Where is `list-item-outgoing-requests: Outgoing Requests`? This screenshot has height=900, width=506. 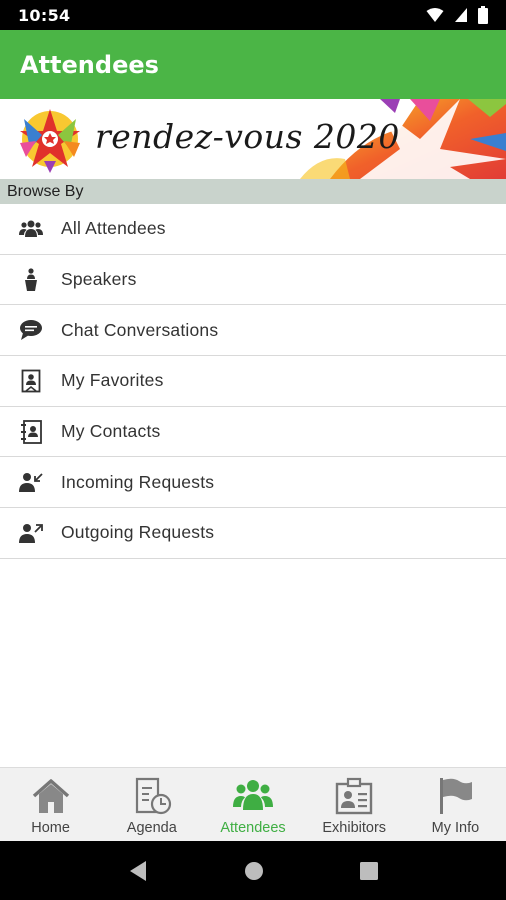
list-item-outgoing-requests: Outgoing Requests is located at coordinates (253, 533).